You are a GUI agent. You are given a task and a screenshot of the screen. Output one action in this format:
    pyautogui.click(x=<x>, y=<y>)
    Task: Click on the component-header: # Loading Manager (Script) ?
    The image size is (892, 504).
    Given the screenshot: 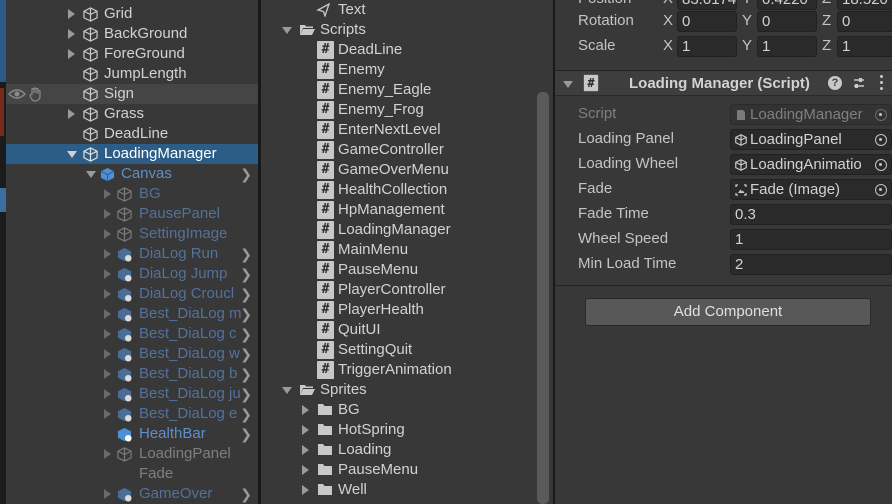 What is the action you would take?
    pyautogui.click(x=723, y=83)
    